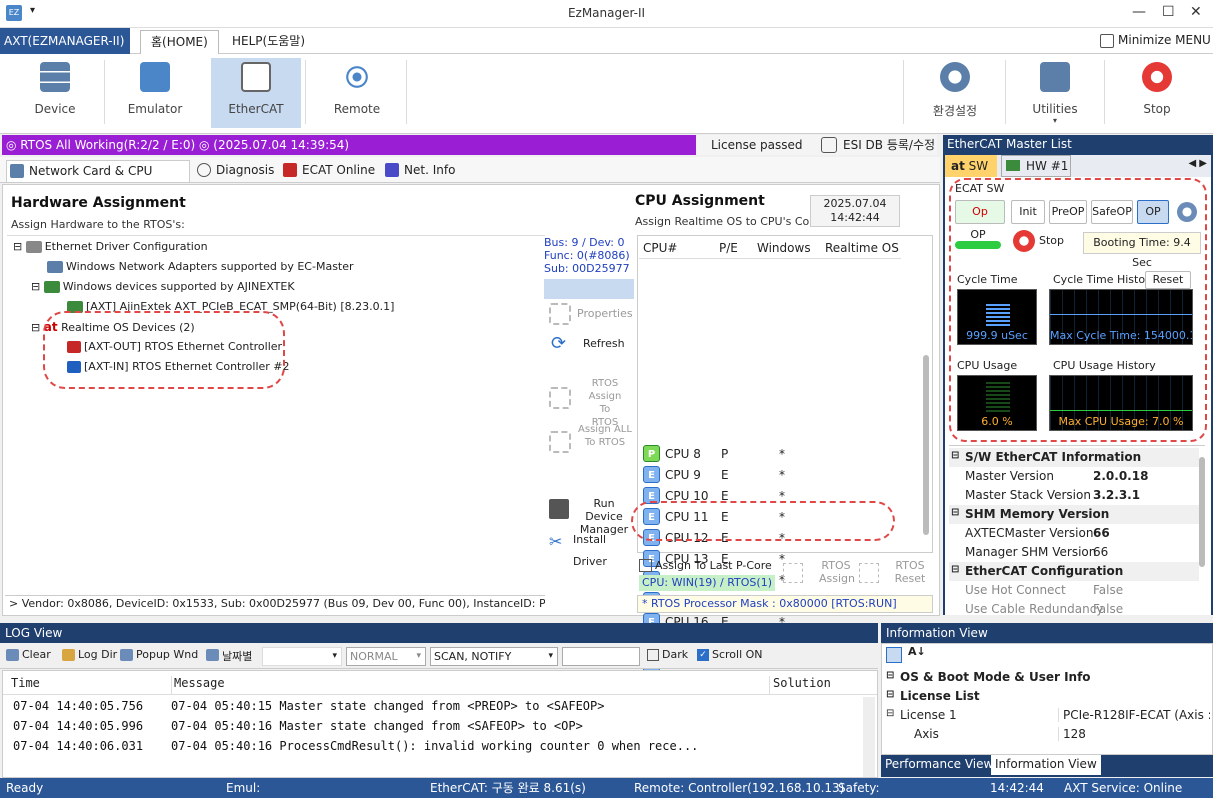  Describe the element at coordinates (1047, 677) in the screenshot. I see `info-category: ⊟ OS & Boot Mode & User Info` at that location.